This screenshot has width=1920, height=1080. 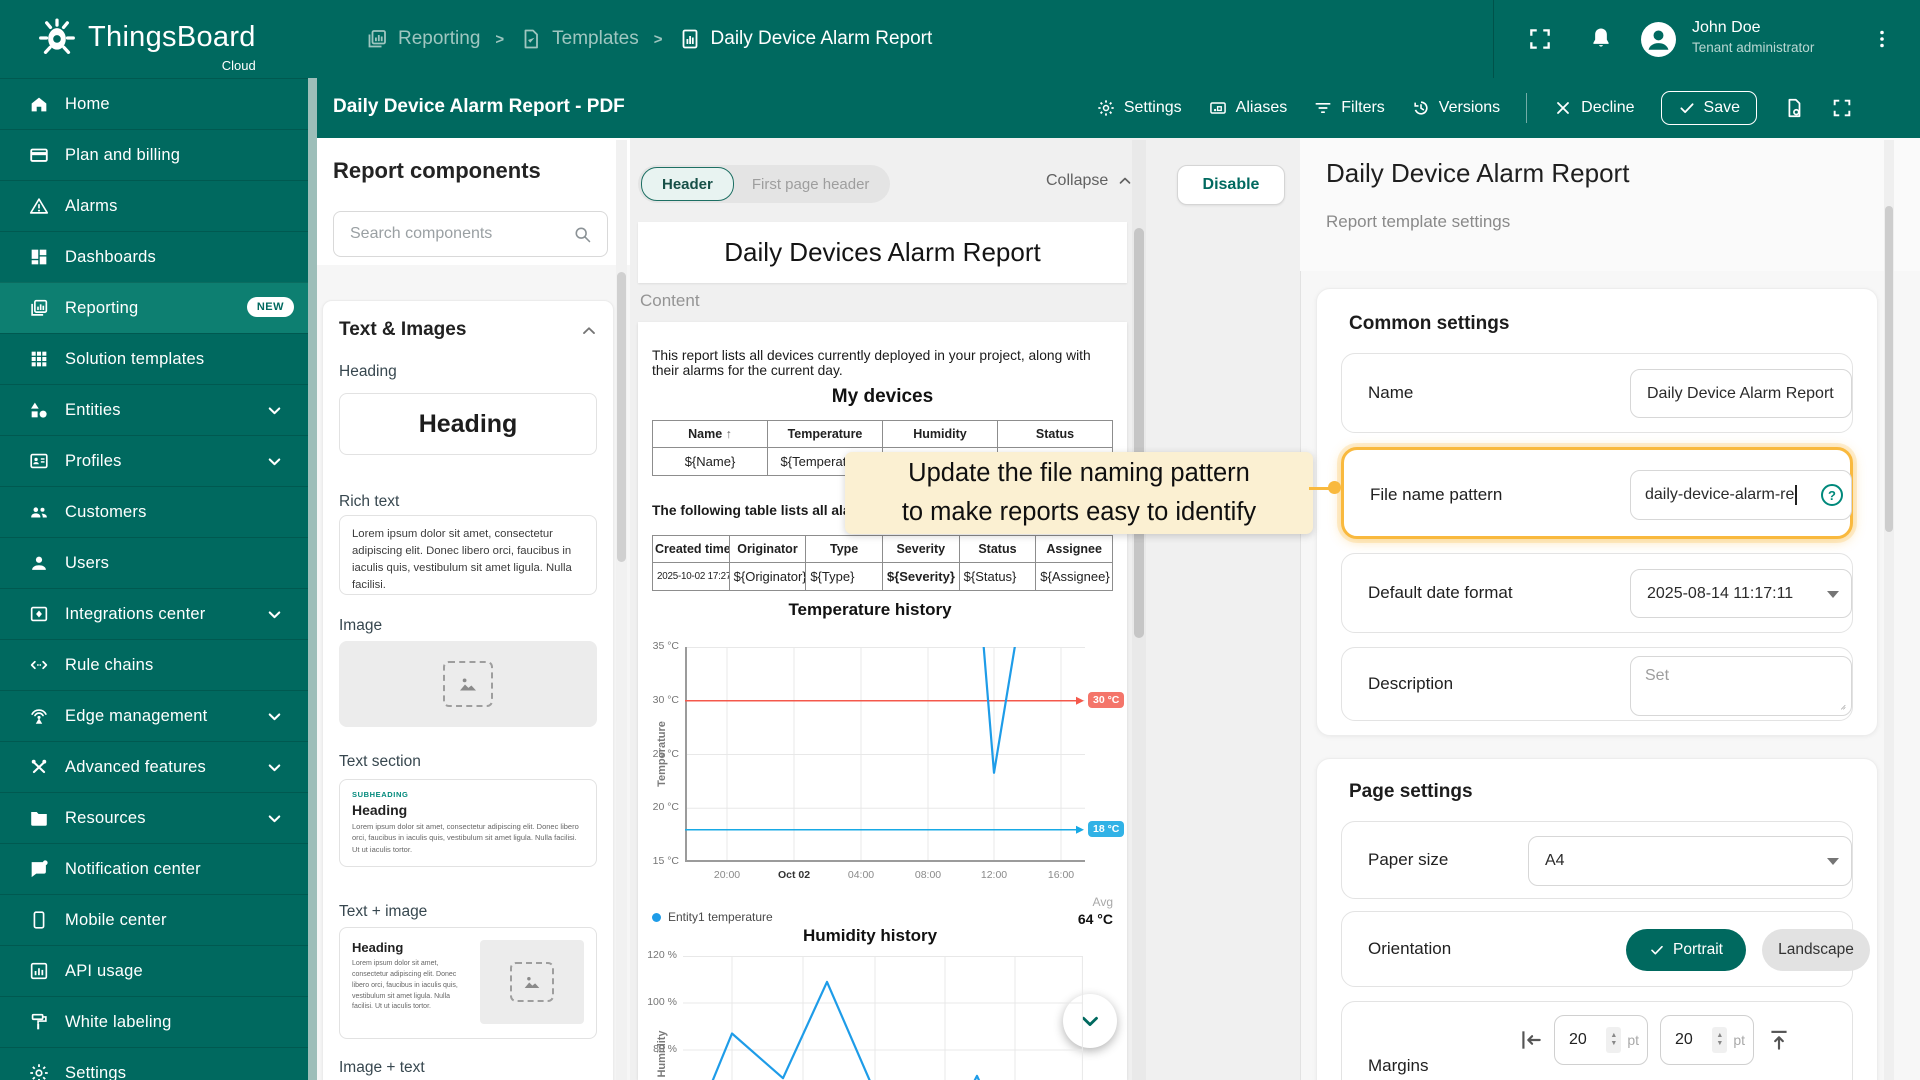 I want to click on components-search, so click(x=470, y=234).